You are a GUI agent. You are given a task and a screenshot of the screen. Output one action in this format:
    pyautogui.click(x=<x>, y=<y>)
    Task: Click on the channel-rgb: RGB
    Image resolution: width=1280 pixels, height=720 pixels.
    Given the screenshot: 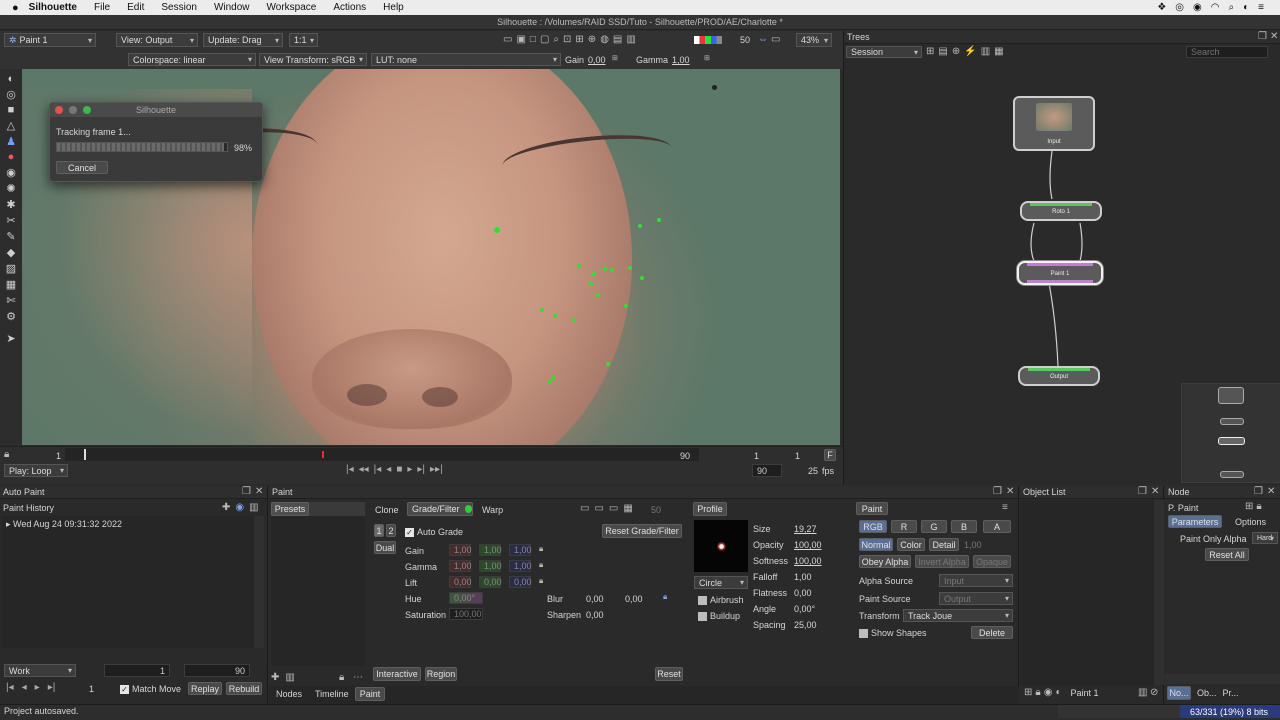 What is the action you would take?
    pyautogui.click(x=873, y=526)
    